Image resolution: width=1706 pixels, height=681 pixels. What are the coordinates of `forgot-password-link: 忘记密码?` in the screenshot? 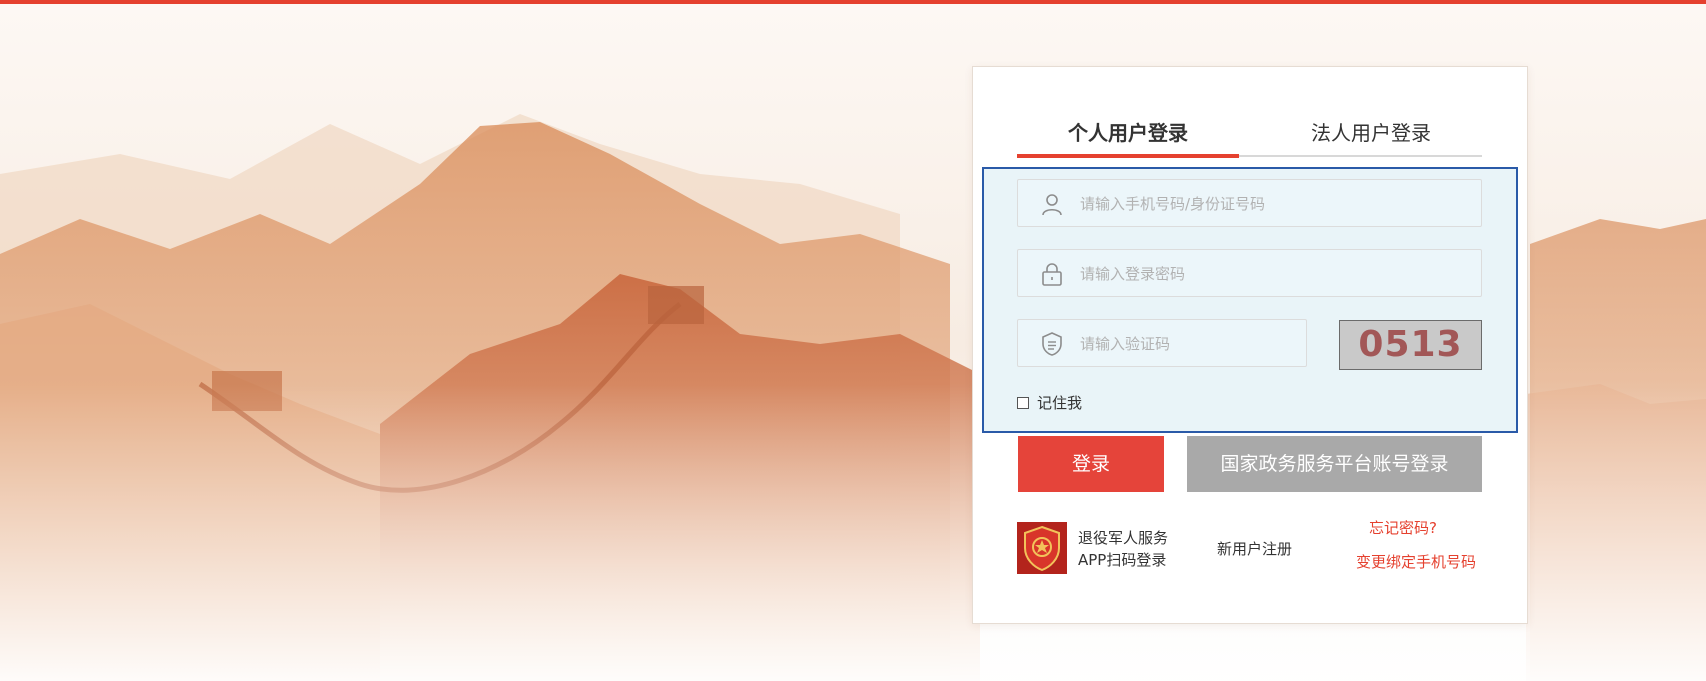 It's located at (1403, 527).